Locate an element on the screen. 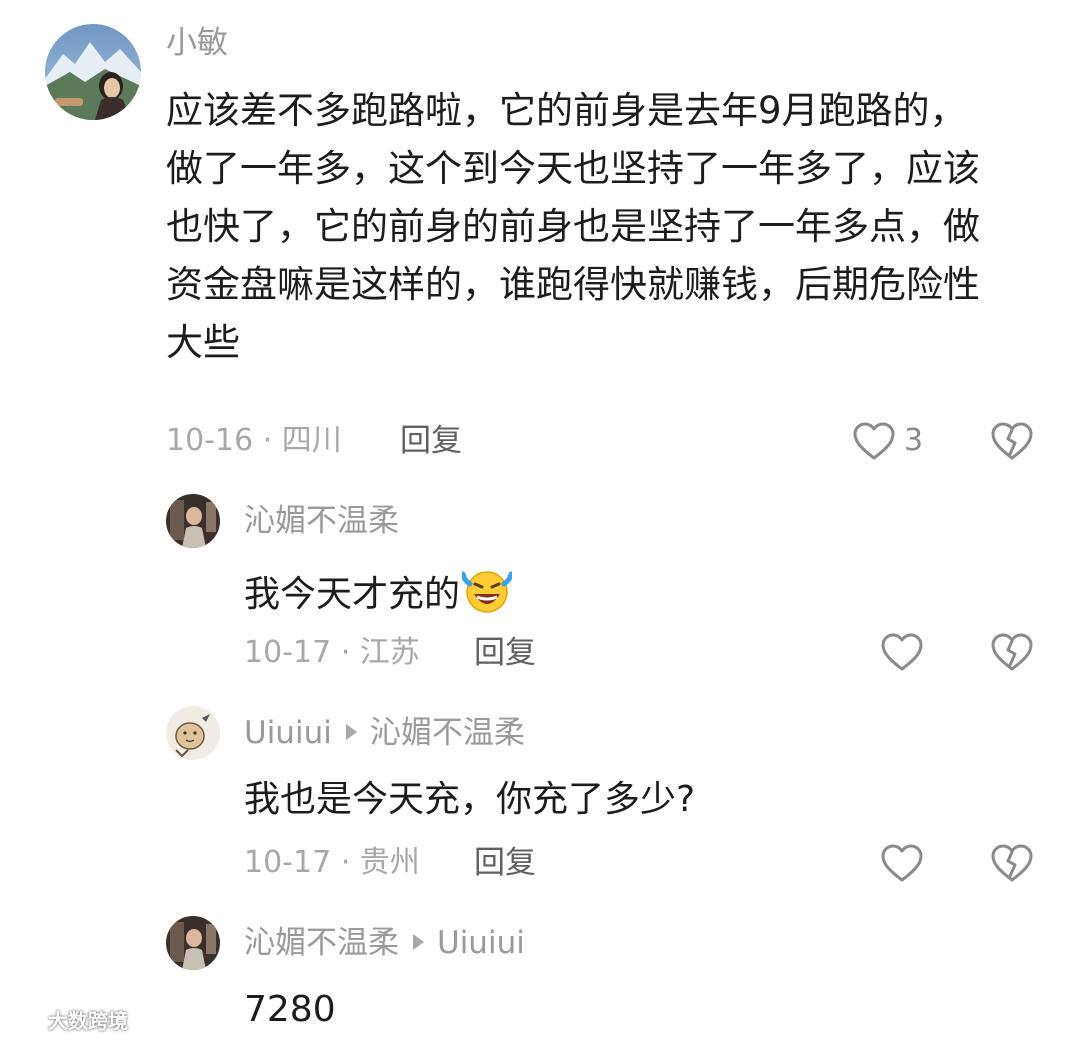  comment-date-location: 10-17 · 江苏 is located at coordinates (332, 652).